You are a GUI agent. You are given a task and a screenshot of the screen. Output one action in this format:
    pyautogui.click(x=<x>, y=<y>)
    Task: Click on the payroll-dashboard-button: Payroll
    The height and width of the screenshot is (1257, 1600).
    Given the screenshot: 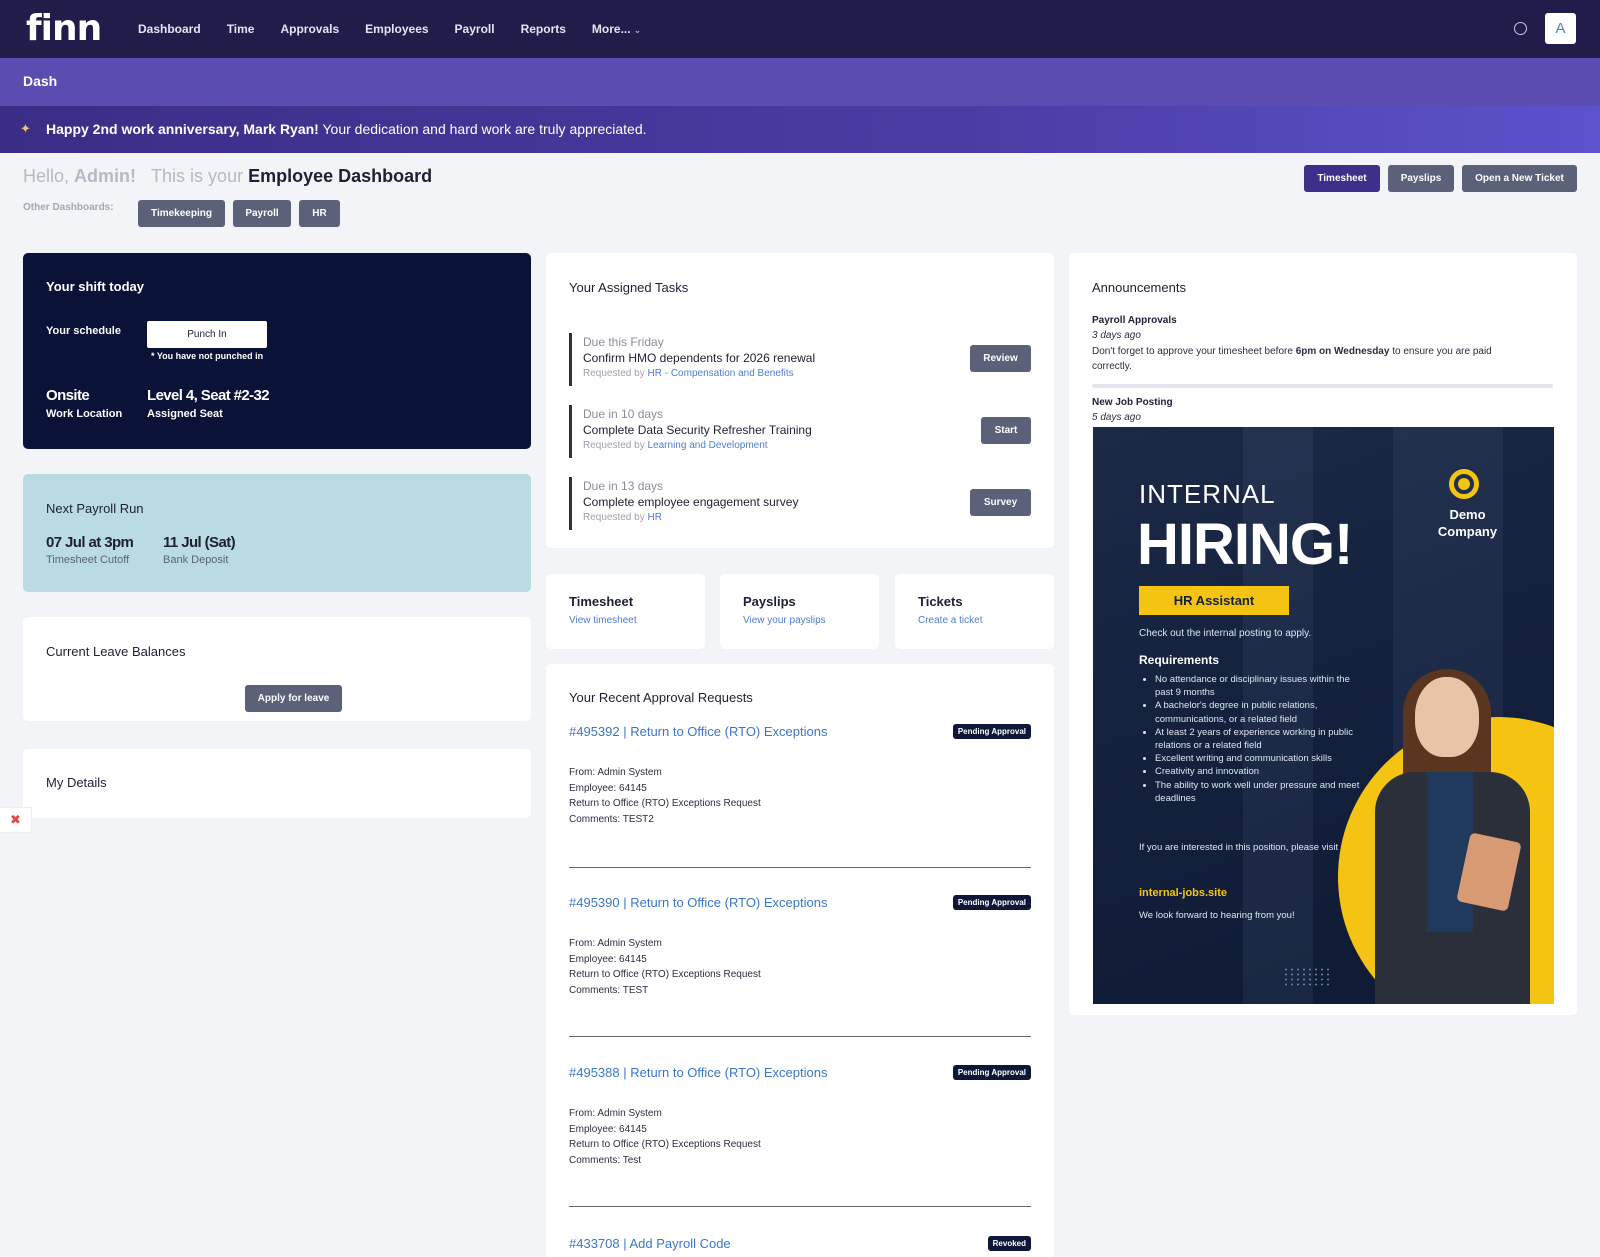 What is the action you would take?
    pyautogui.click(x=262, y=213)
    